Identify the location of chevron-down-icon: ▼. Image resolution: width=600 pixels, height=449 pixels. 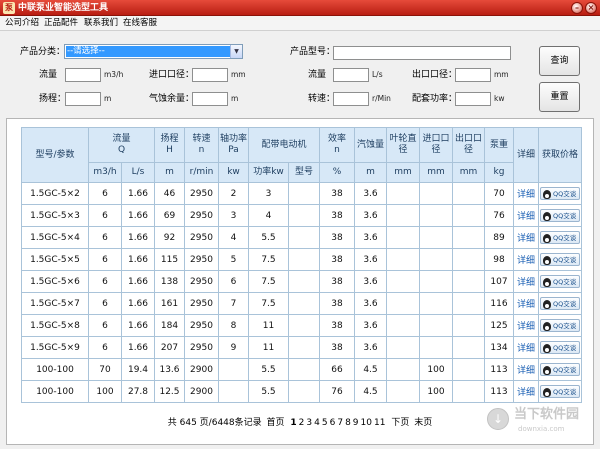
(236, 51).